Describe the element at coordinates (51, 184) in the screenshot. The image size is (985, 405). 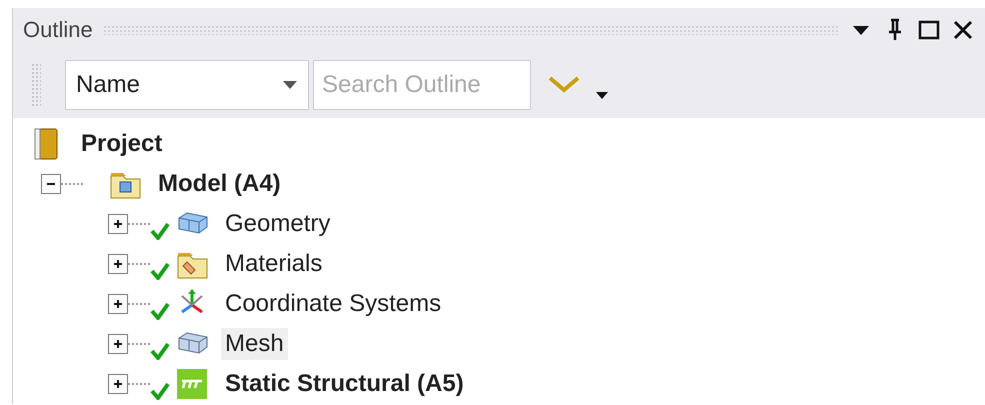
I see `collapse-toggle-icon` at that location.